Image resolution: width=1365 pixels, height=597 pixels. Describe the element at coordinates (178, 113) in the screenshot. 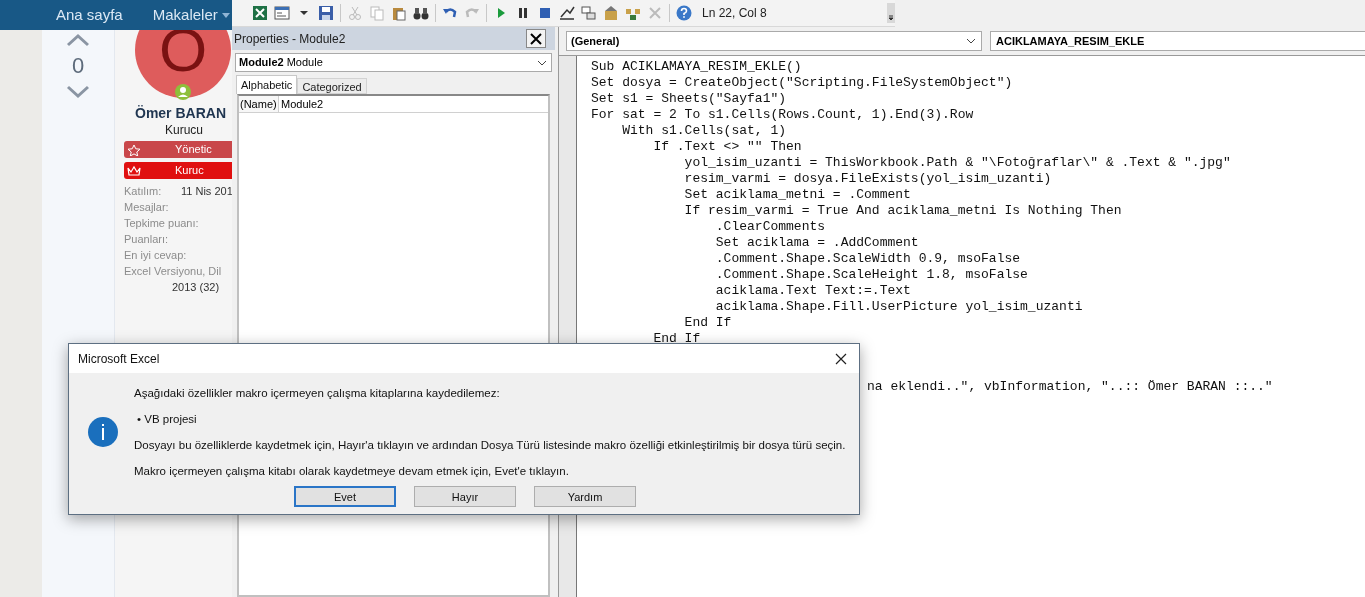

I see `user-name: Ömer BARAN` at that location.